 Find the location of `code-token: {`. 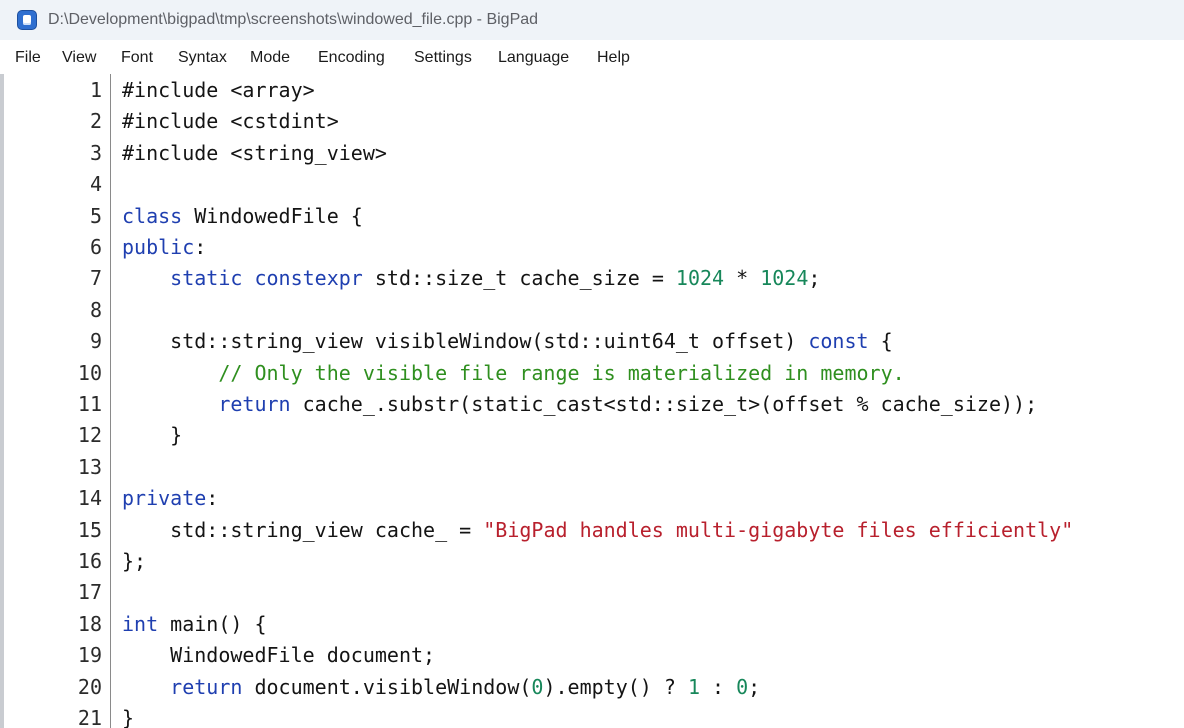

code-token: { is located at coordinates (880, 341).